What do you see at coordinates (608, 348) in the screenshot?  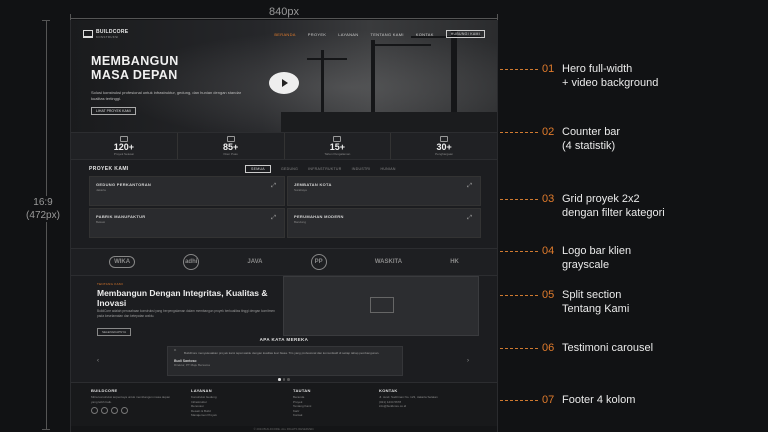 I see `annotation-line1: Testimoni carousel` at bounding box center [608, 348].